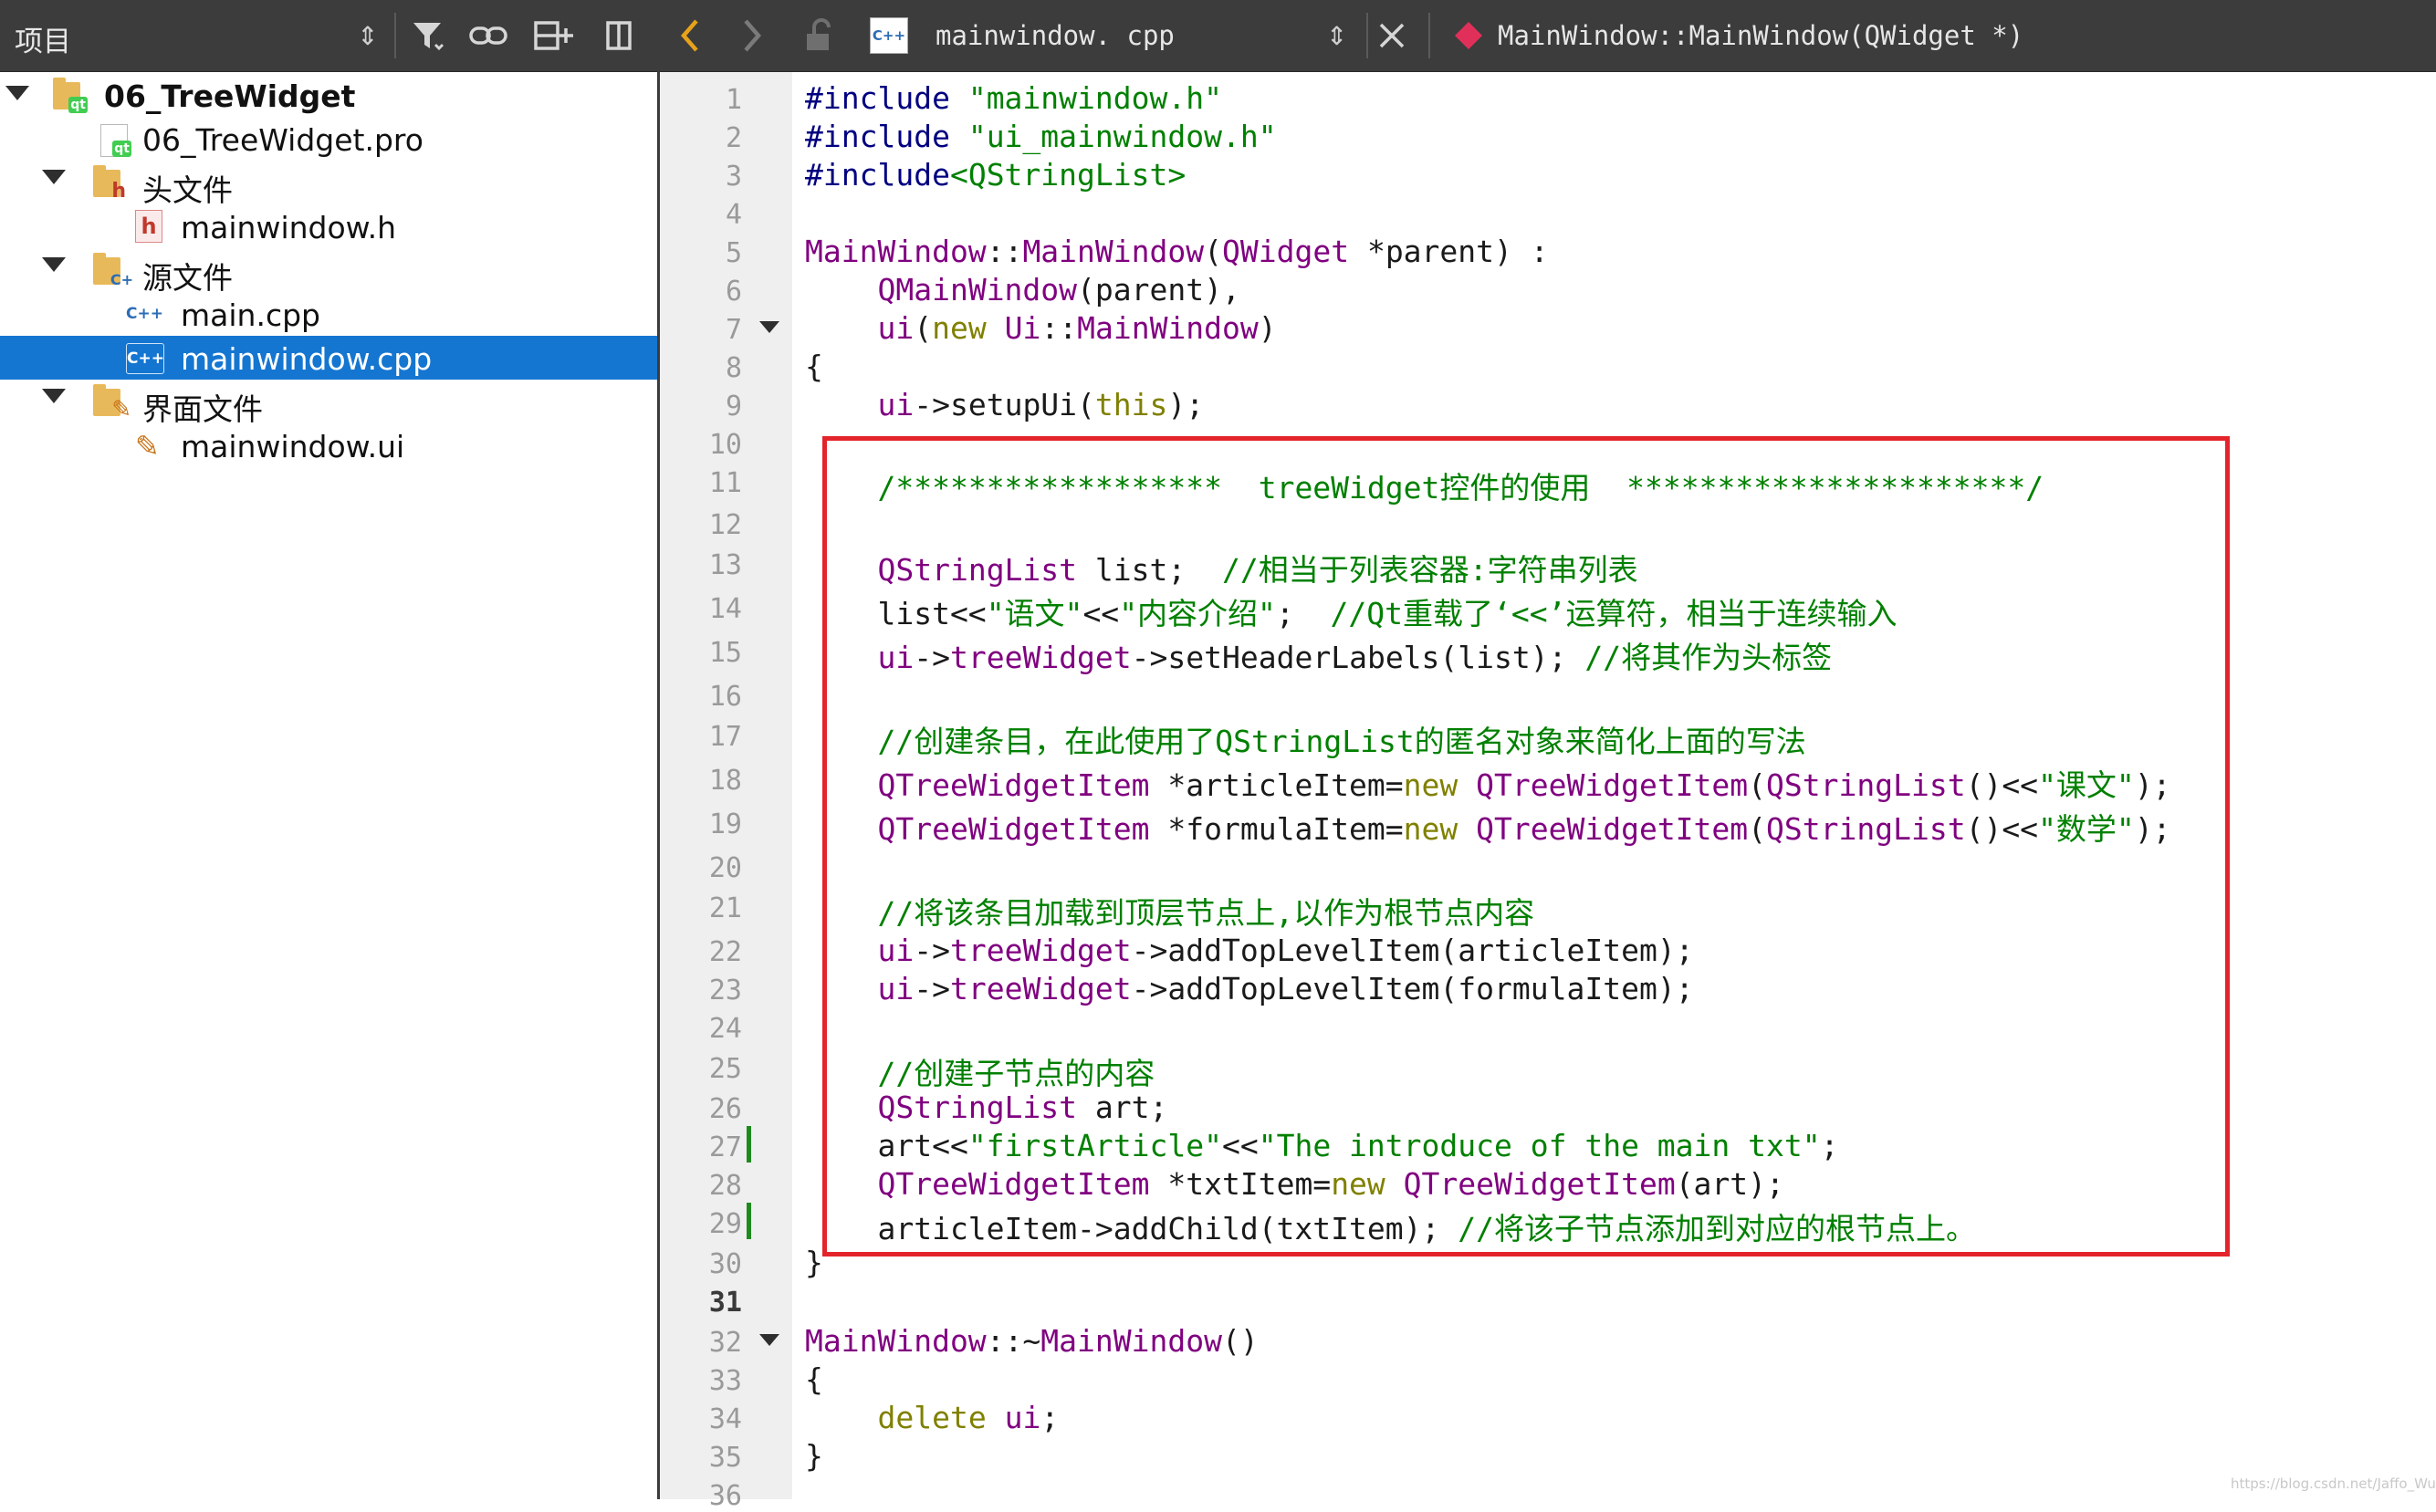 This screenshot has width=2436, height=1512. What do you see at coordinates (725, 1069) in the screenshot?
I see `line-number: 25` at bounding box center [725, 1069].